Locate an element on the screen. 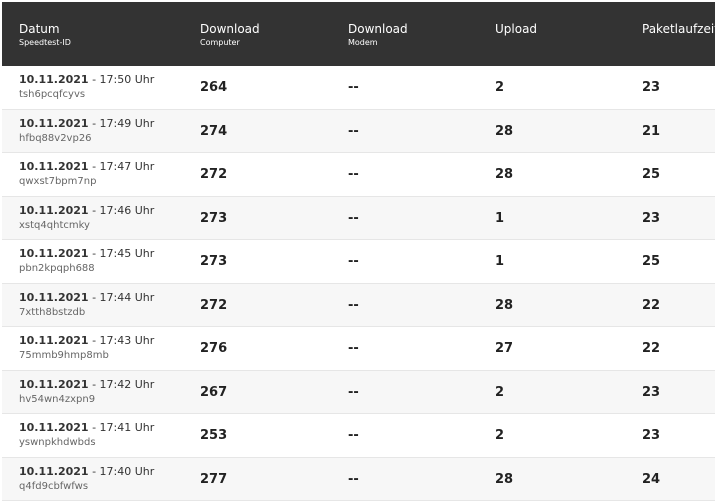 The width and height of the screenshot is (715, 504). header-download-modem-label: Download is located at coordinates (378, 29).